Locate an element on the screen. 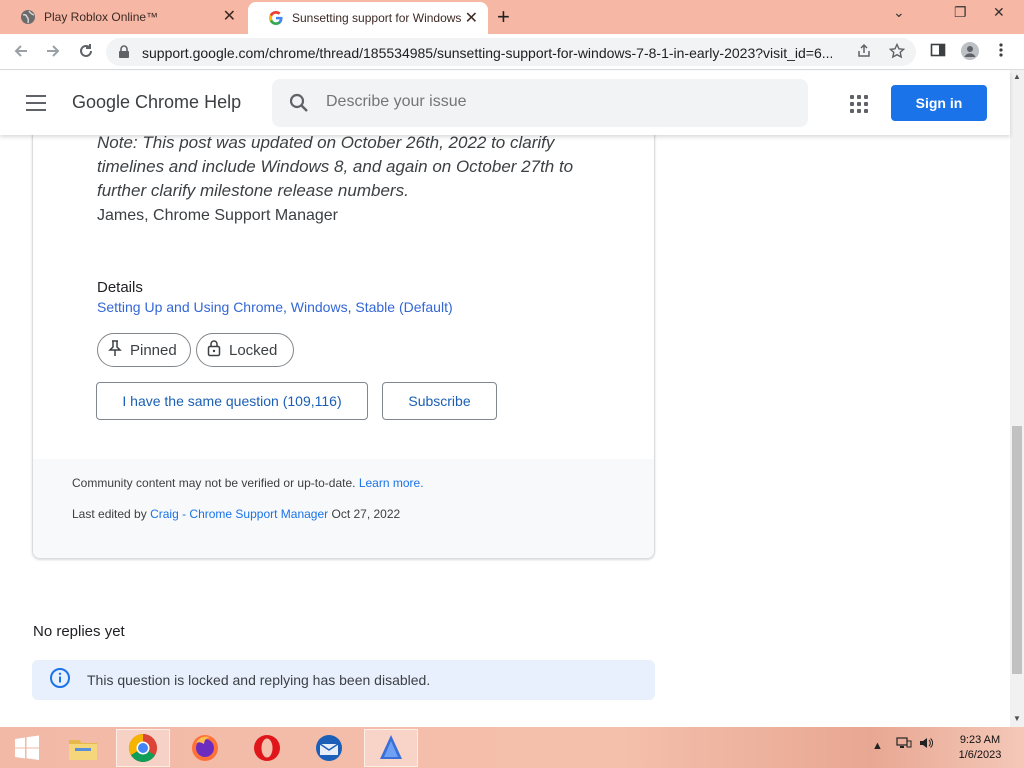  bookmark-star-icon is located at coordinates (897, 53).